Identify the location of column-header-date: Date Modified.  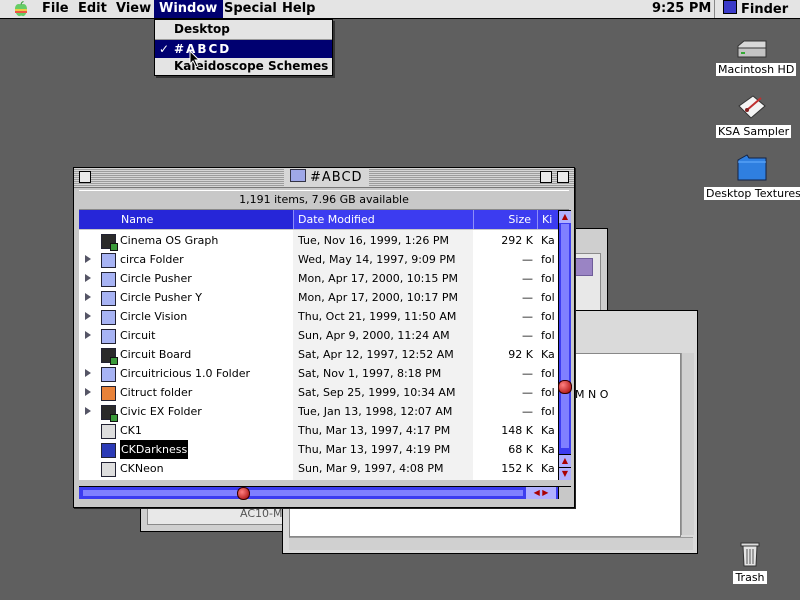
(383, 219).